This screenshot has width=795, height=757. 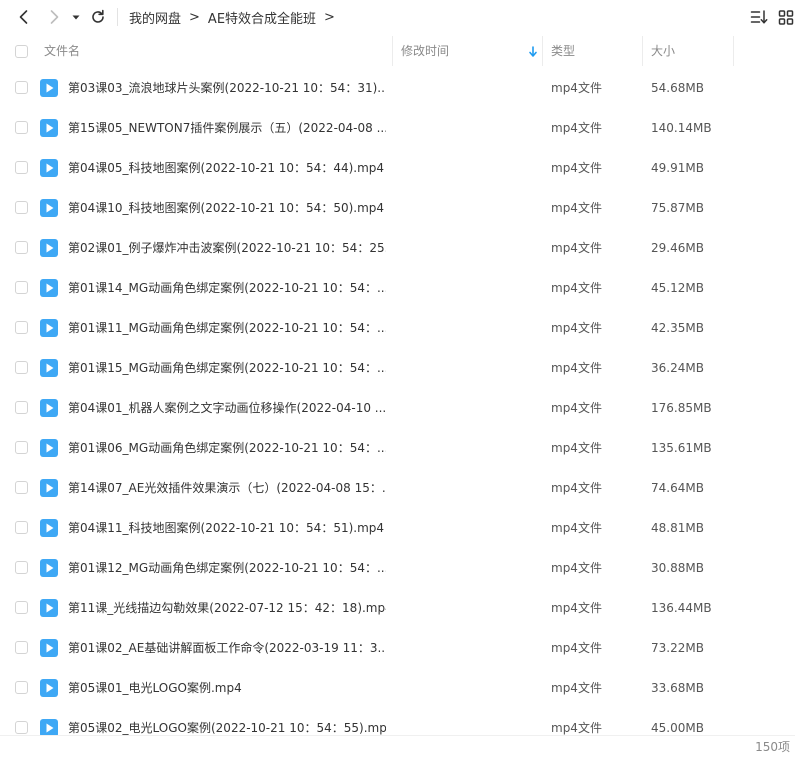 What do you see at coordinates (677, 208) in the screenshot?
I see `file-size: 75.87MB` at bounding box center [677, 208].